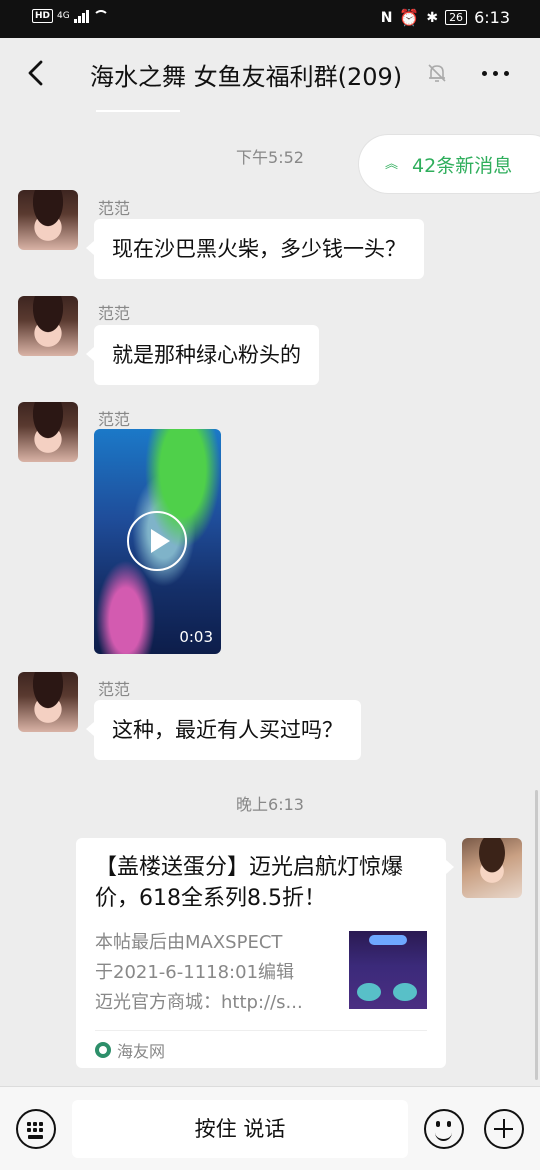 The width and height of the screenshot is (540, 1170). I want to click on link-card-desc-line: 于2021-6-1118:01编辑, so click(195, 972).